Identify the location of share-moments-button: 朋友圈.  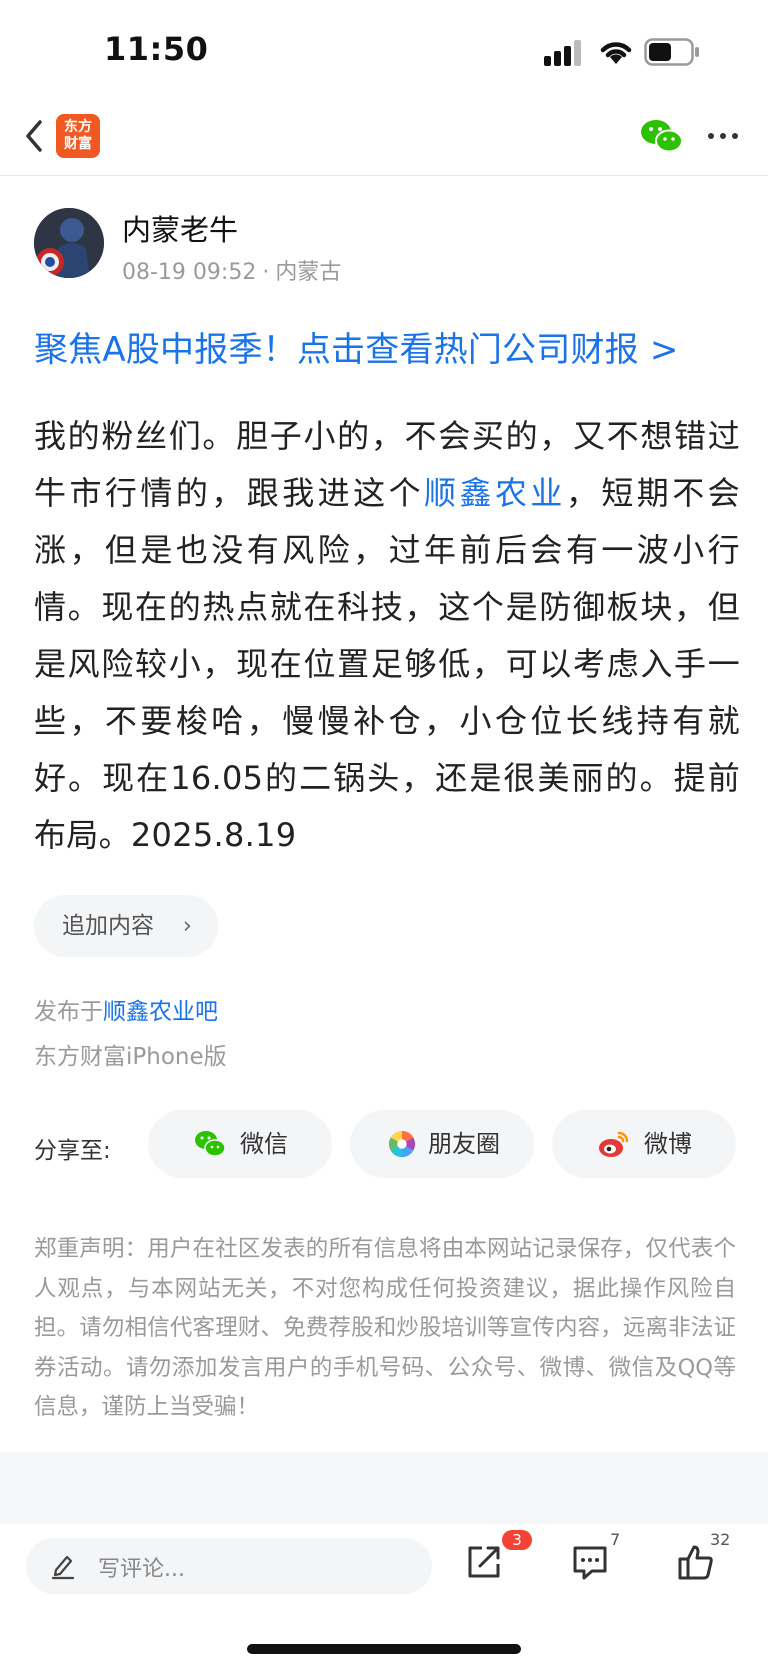
(442, 1144).